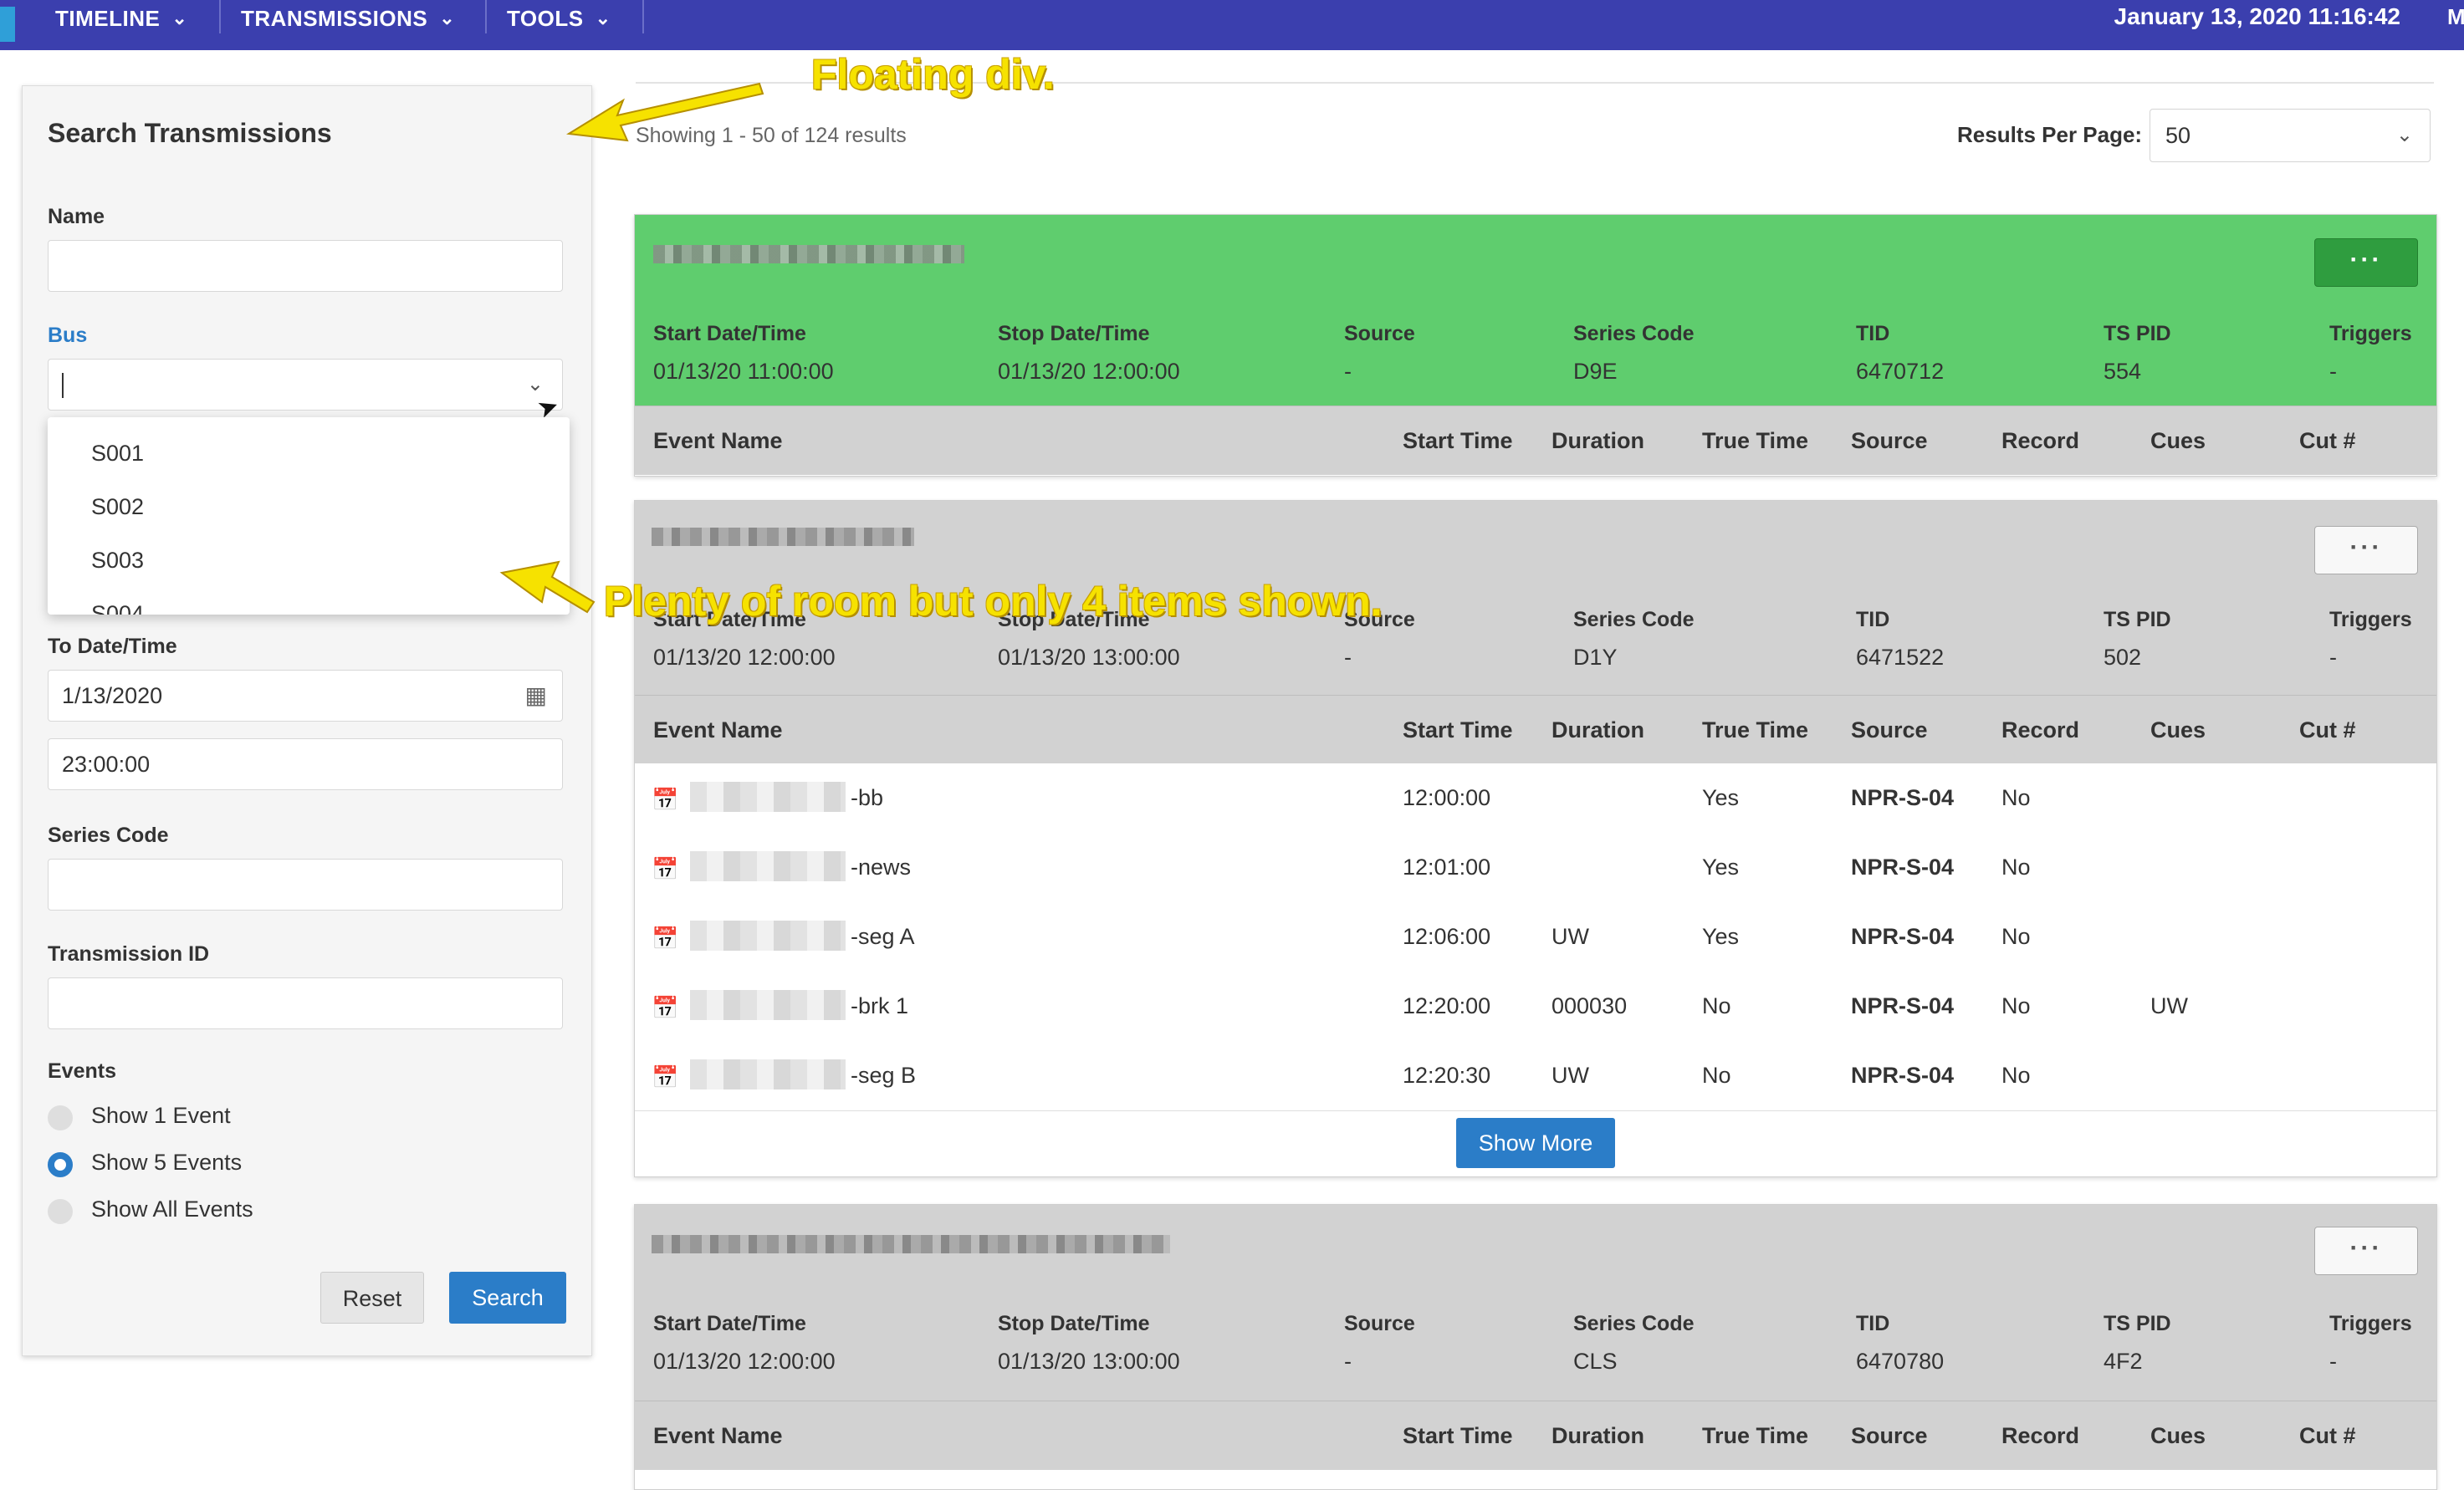 The height and width of the screenshot is (1490, 2464). I want to click on annotation-floating-div: Floating div., so click(933, 74).